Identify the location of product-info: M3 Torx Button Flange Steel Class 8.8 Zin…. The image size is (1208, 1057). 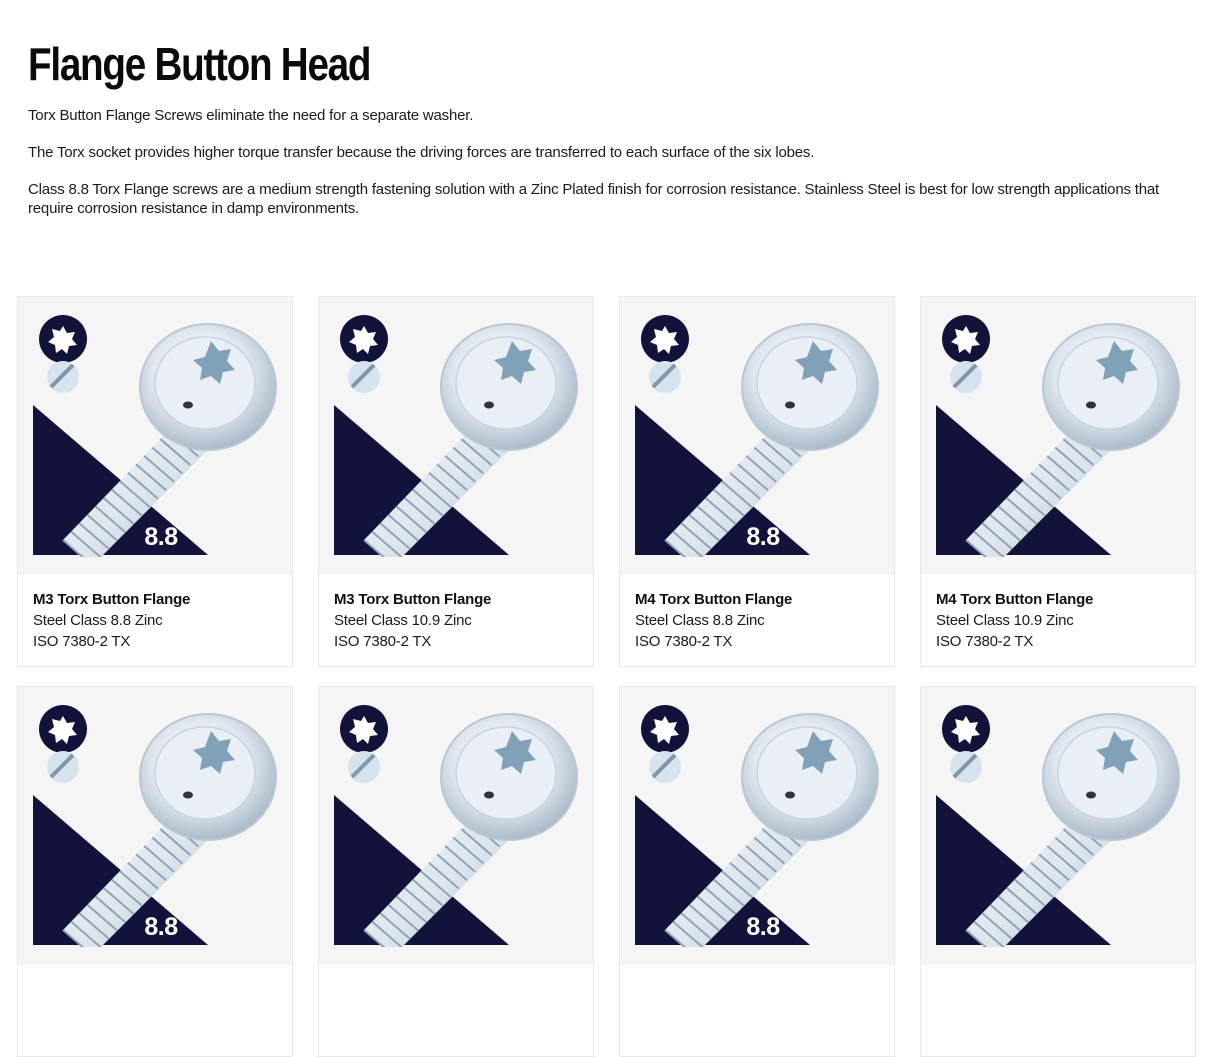
(155, 613).